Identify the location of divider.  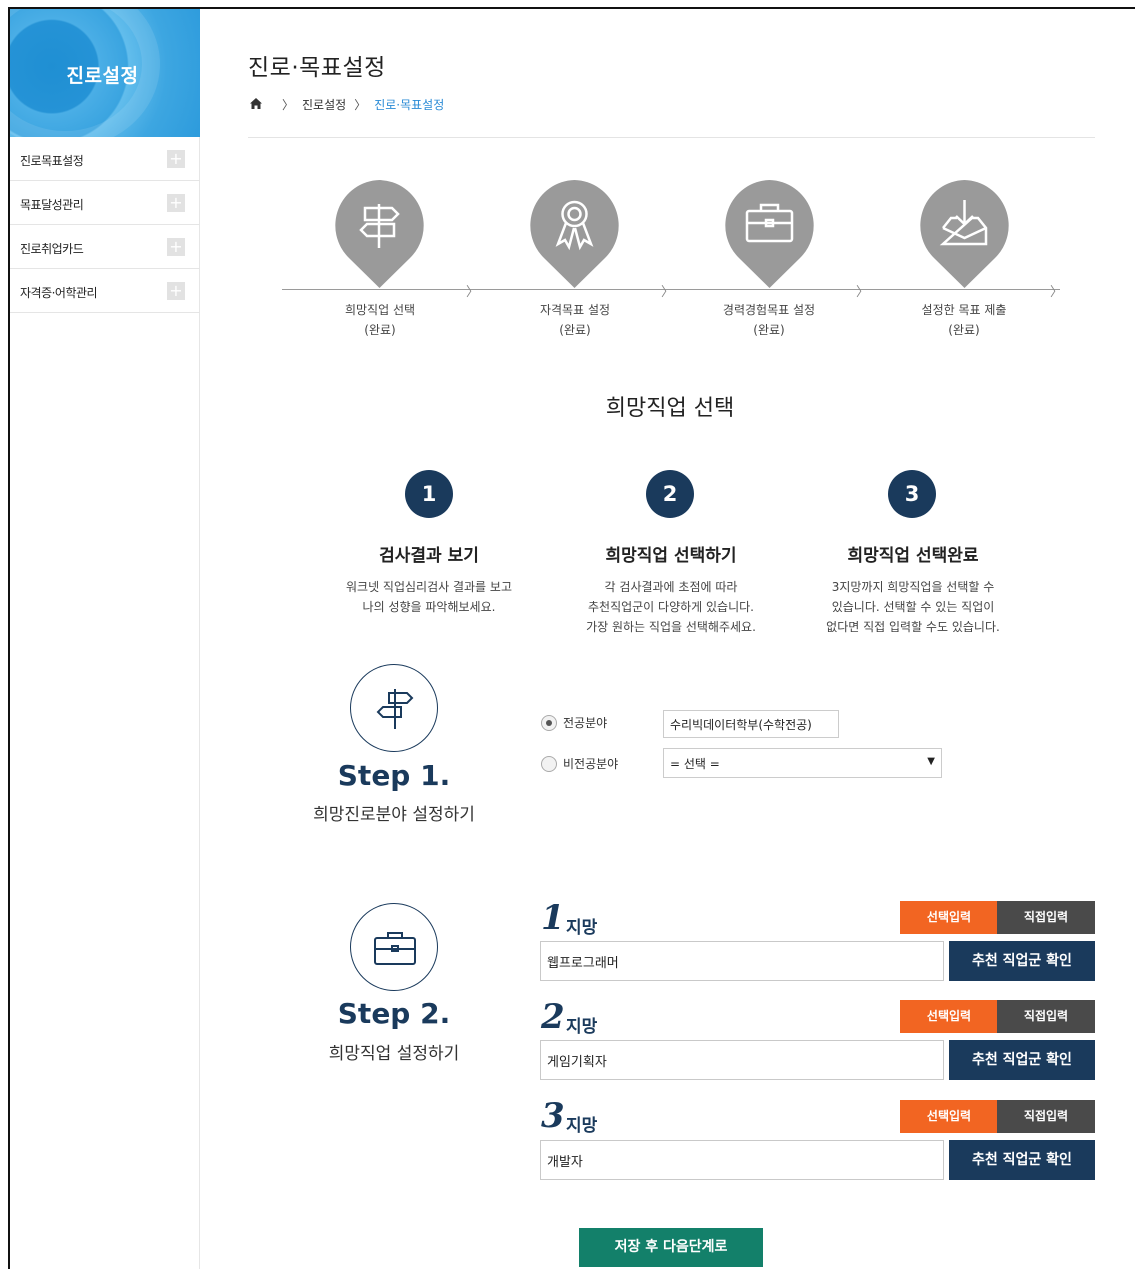
(671, 137).